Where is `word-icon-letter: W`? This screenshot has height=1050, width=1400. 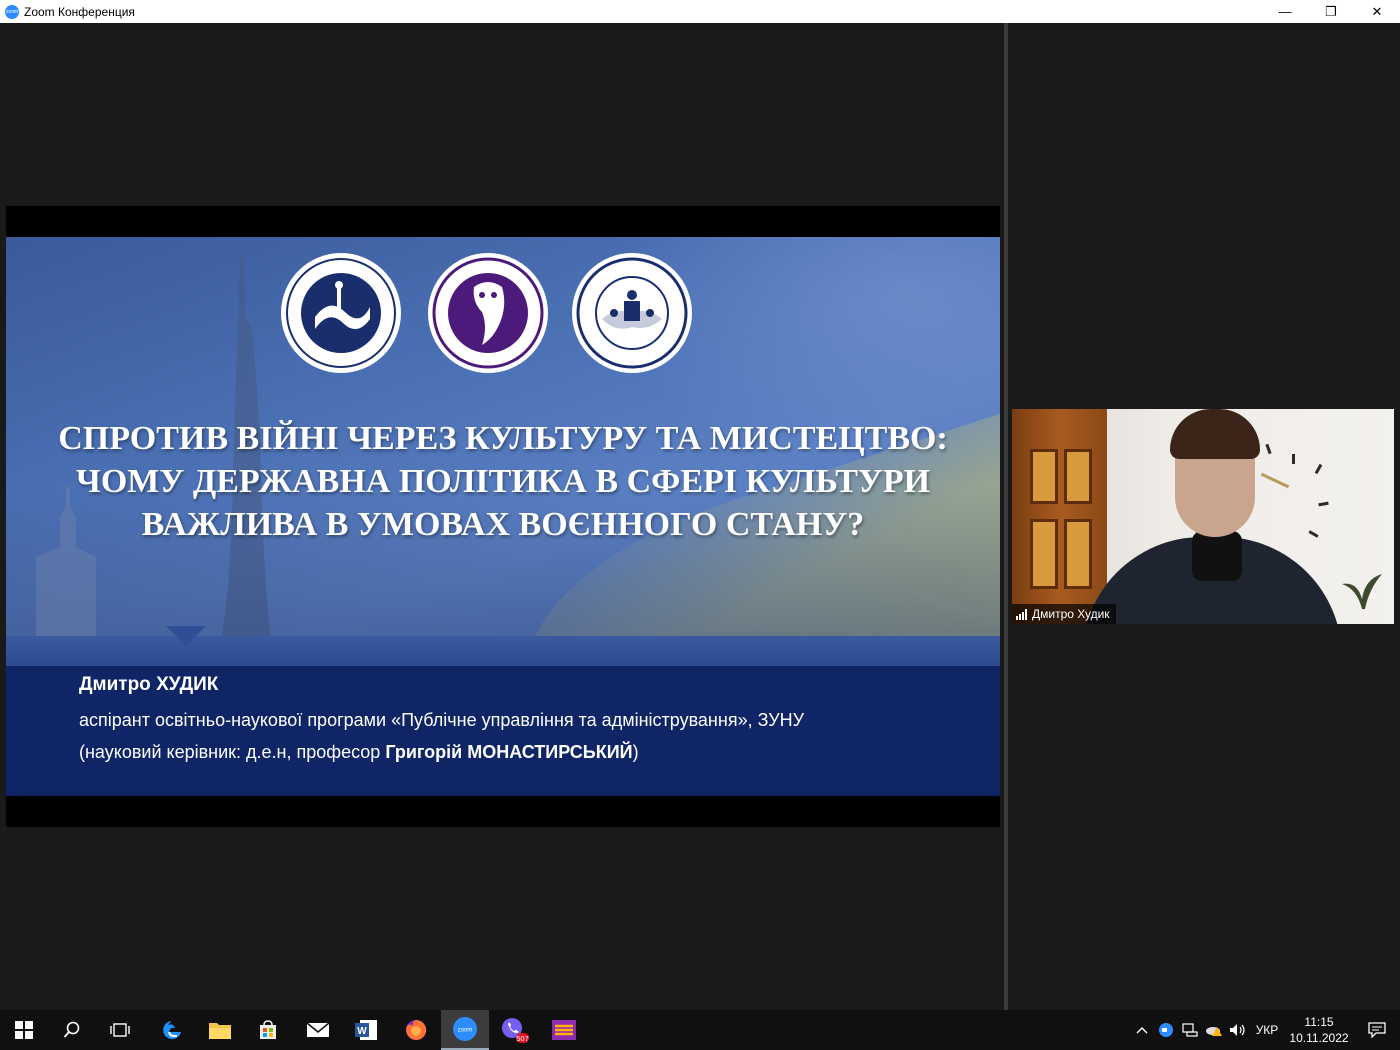 word-icon-letter: W is located at coordinates (362, 1031).